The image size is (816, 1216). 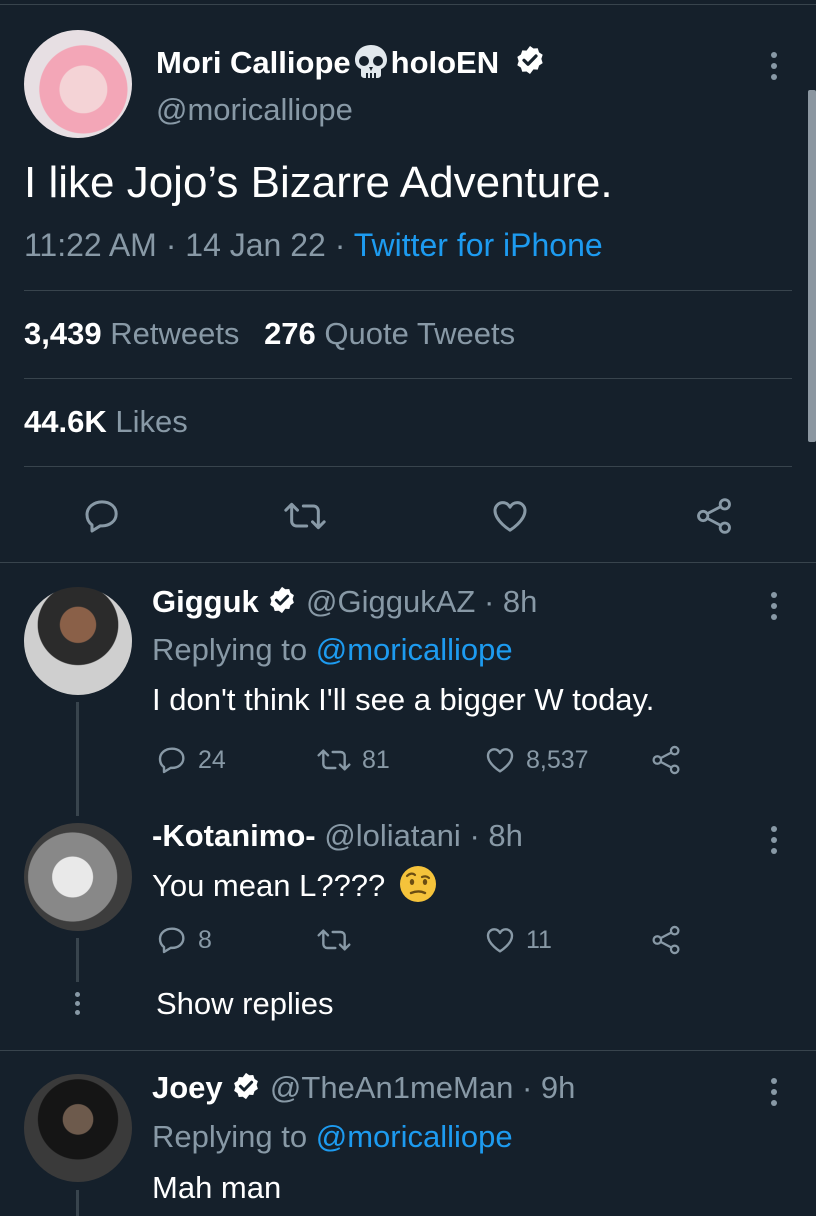 I want to click on reply-author-name: Joey @TheAn1meMan · 9h, so click(x=363, y=1088).